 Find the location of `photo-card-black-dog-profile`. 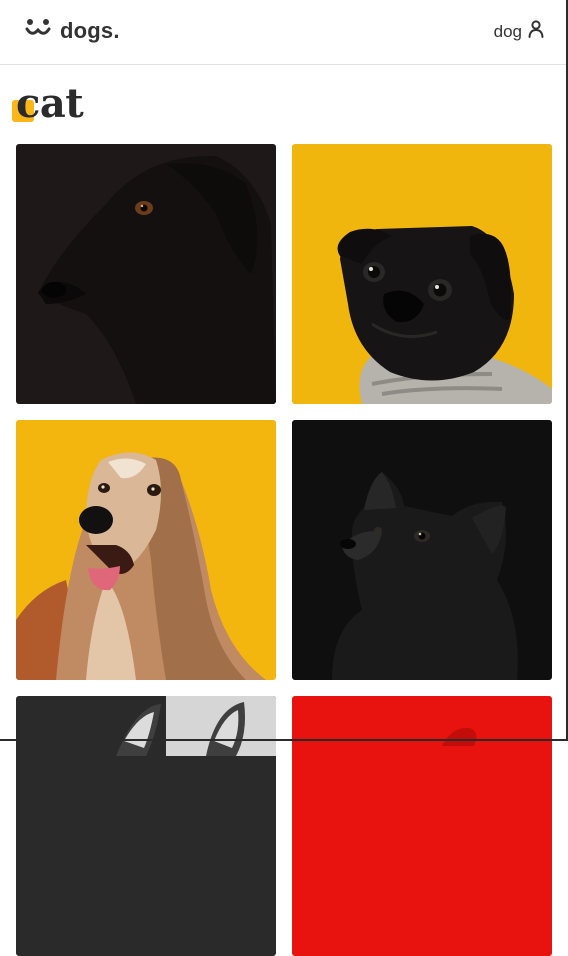

photo-card-black-dog-profile is located at coordinates (146, 274).